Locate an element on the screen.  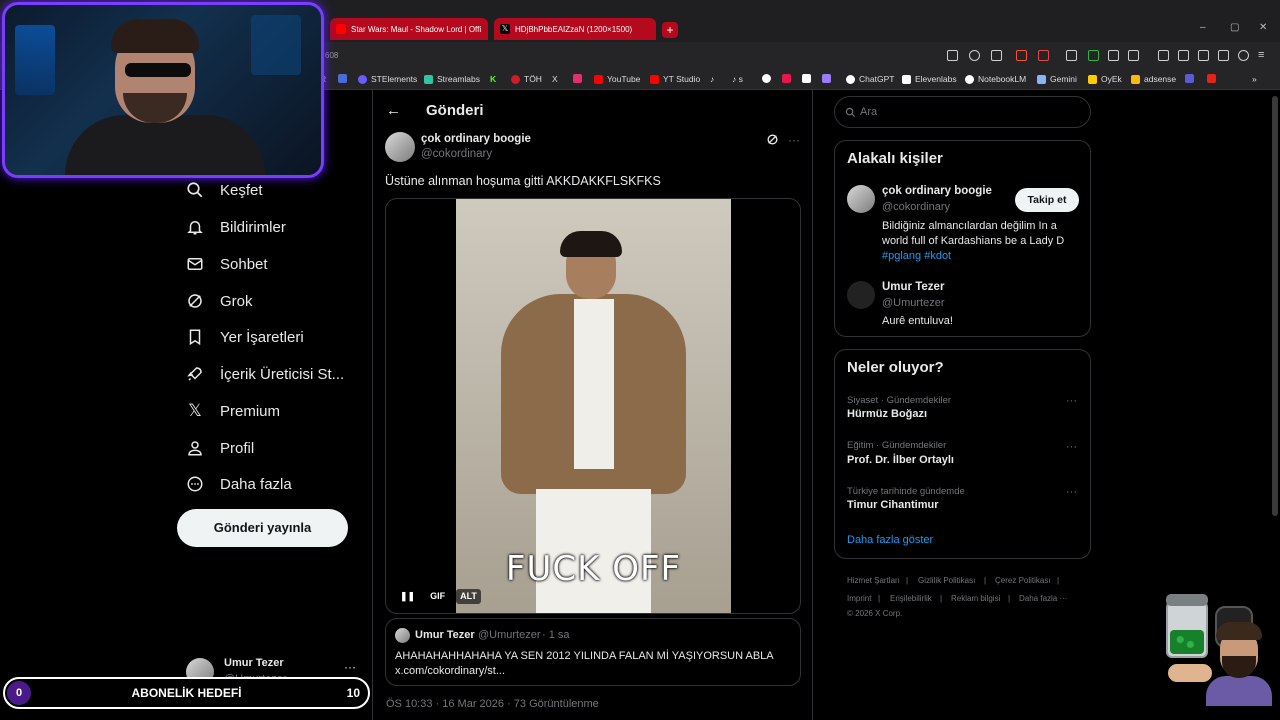
wallet-icon is located at coordinates (1203, 55).